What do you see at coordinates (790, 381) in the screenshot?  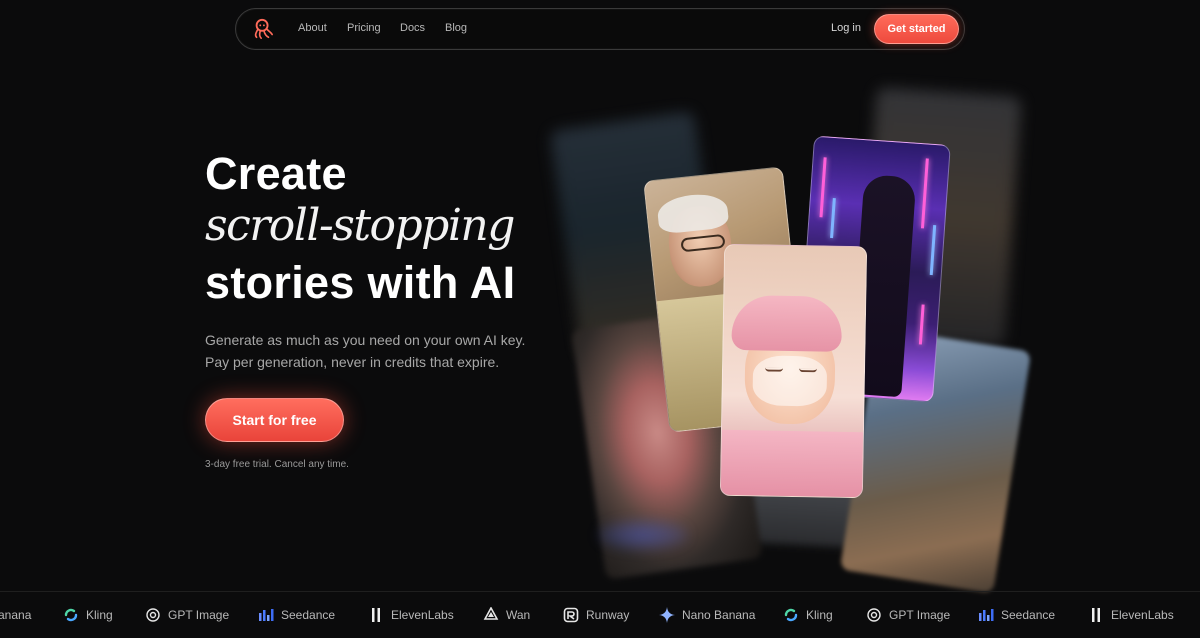 I see `spa-face-mask` at bounding box center [790, 381].